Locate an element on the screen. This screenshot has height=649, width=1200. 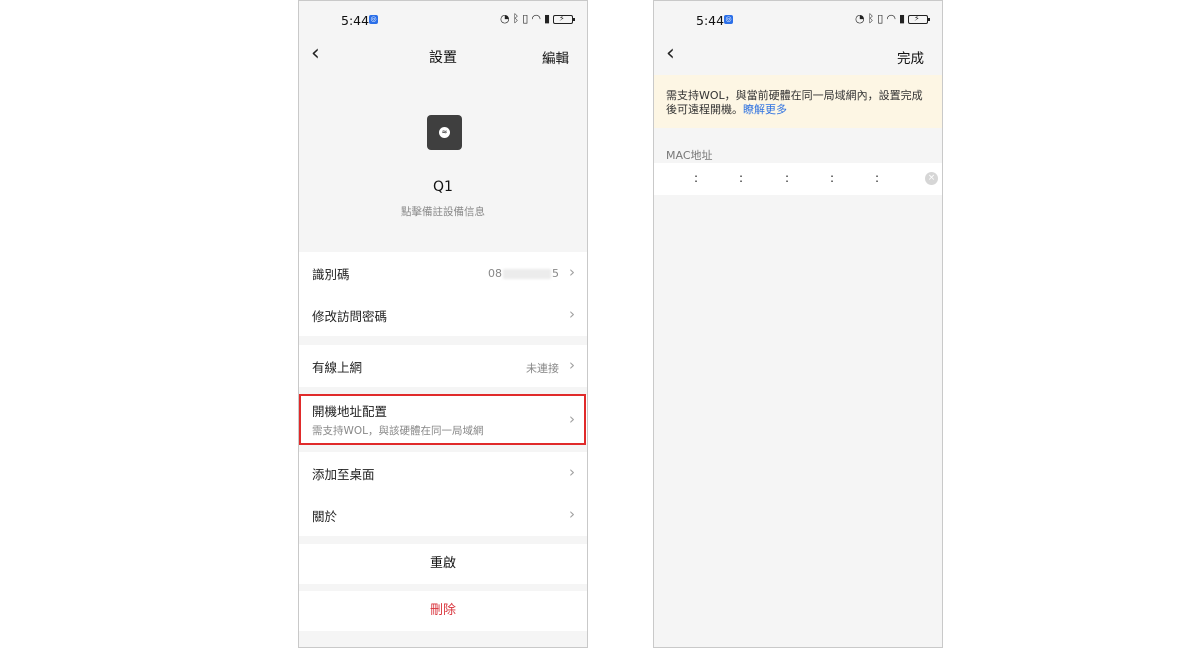
wired-network-row: 有線上網 未連接 › is located at coordinates (443, 366).